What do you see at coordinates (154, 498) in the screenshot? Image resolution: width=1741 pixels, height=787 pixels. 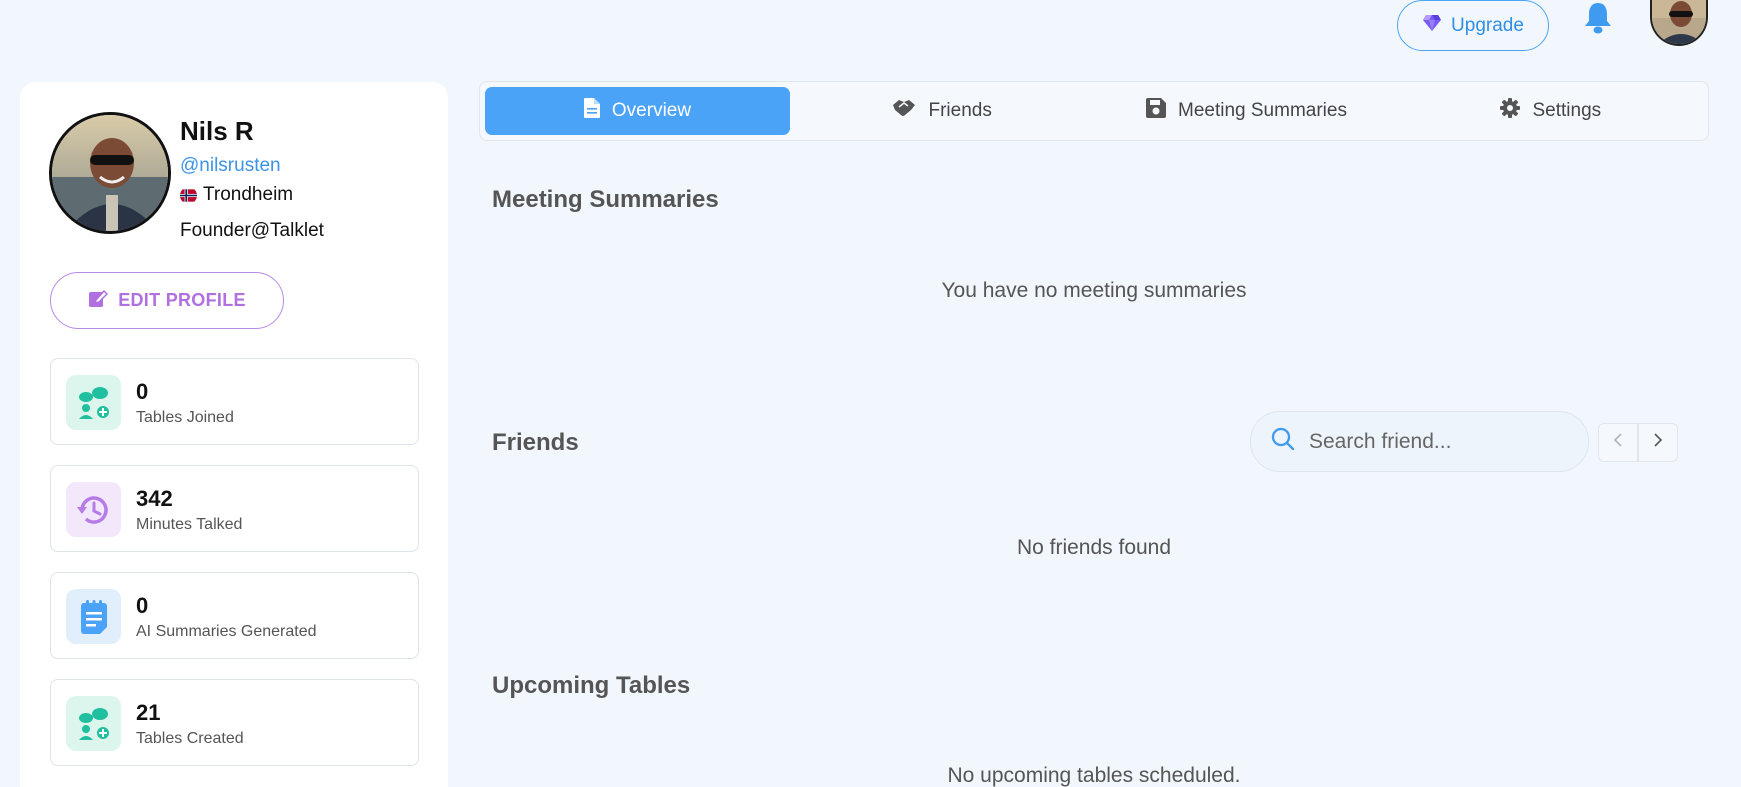 I see `stat-value: 342` at bounding box center [154, 498].